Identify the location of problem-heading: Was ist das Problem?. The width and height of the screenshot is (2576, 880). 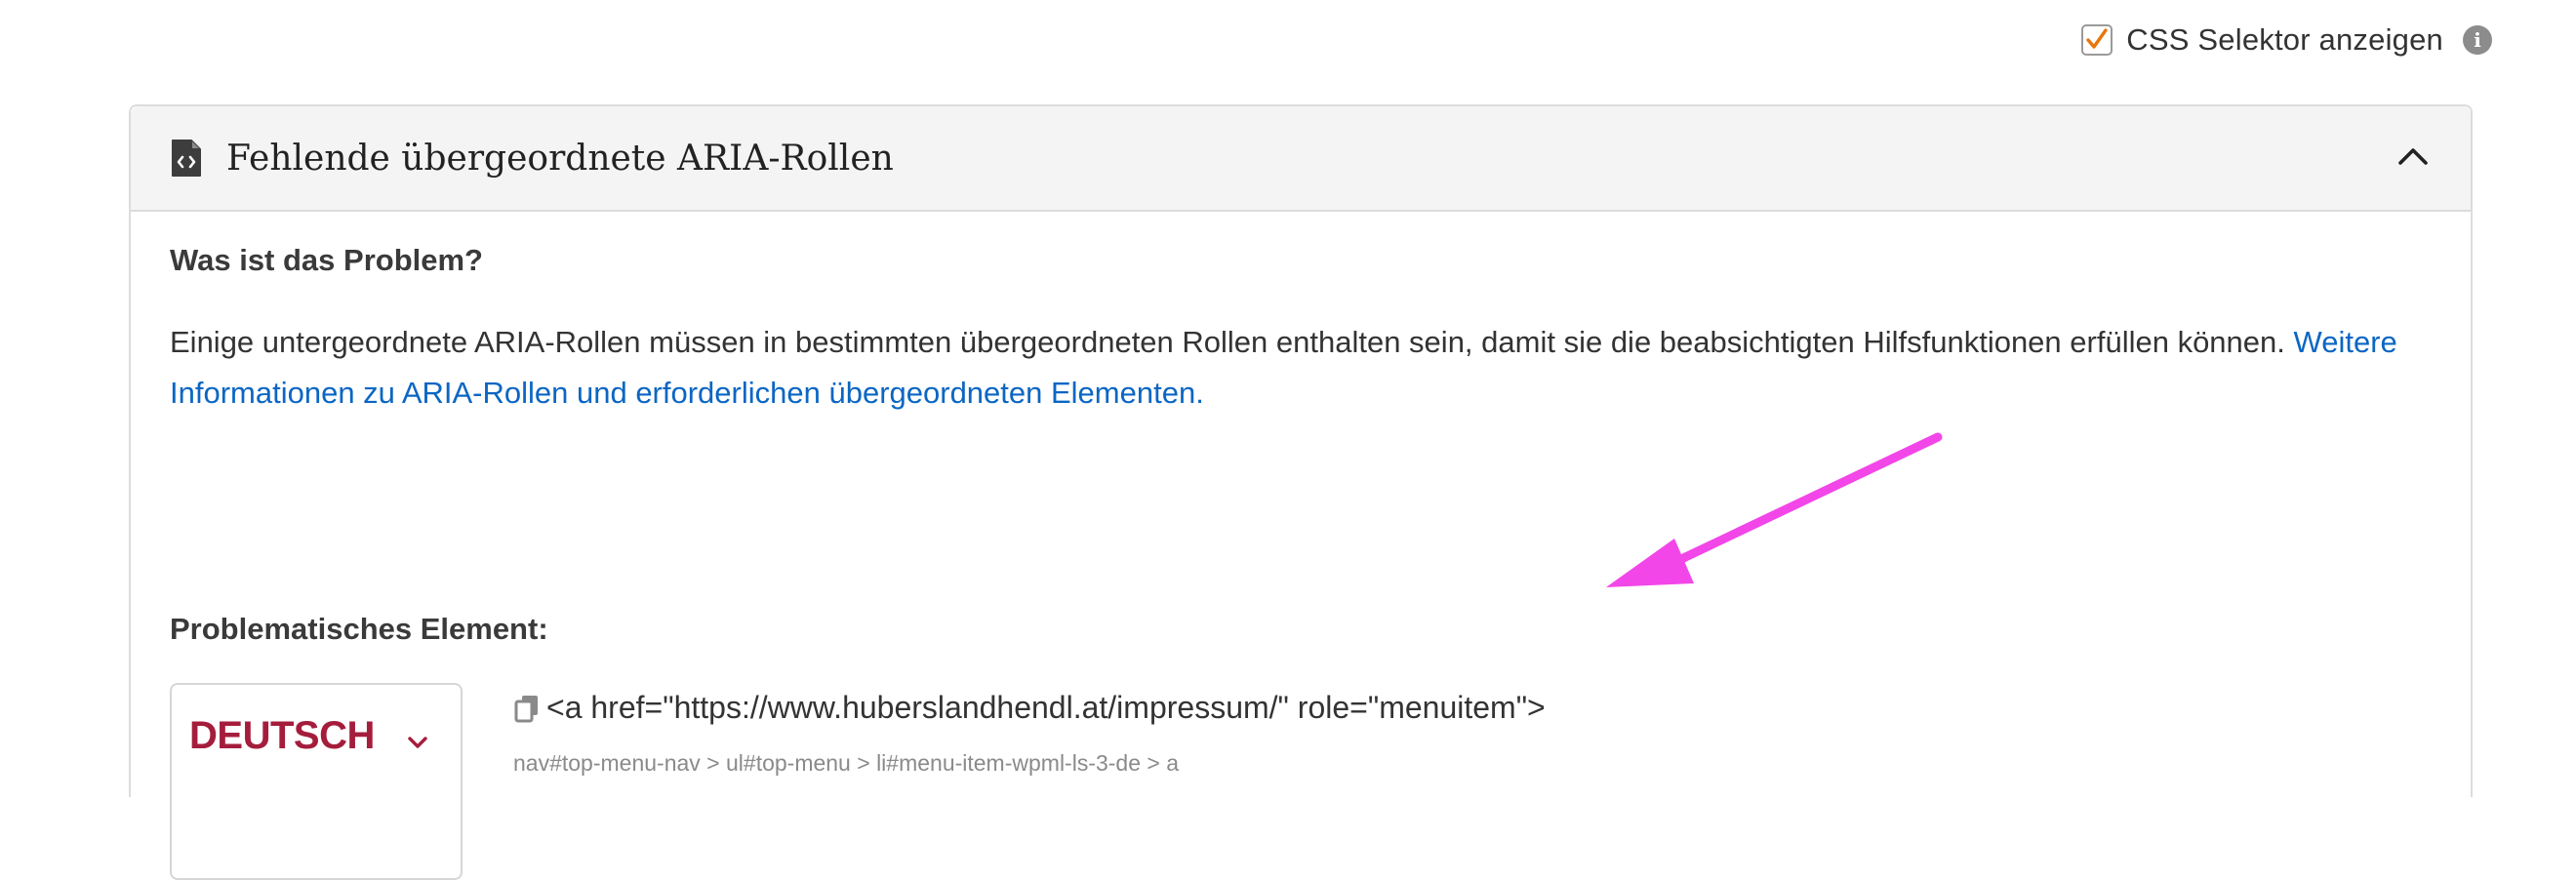
(326, 260).